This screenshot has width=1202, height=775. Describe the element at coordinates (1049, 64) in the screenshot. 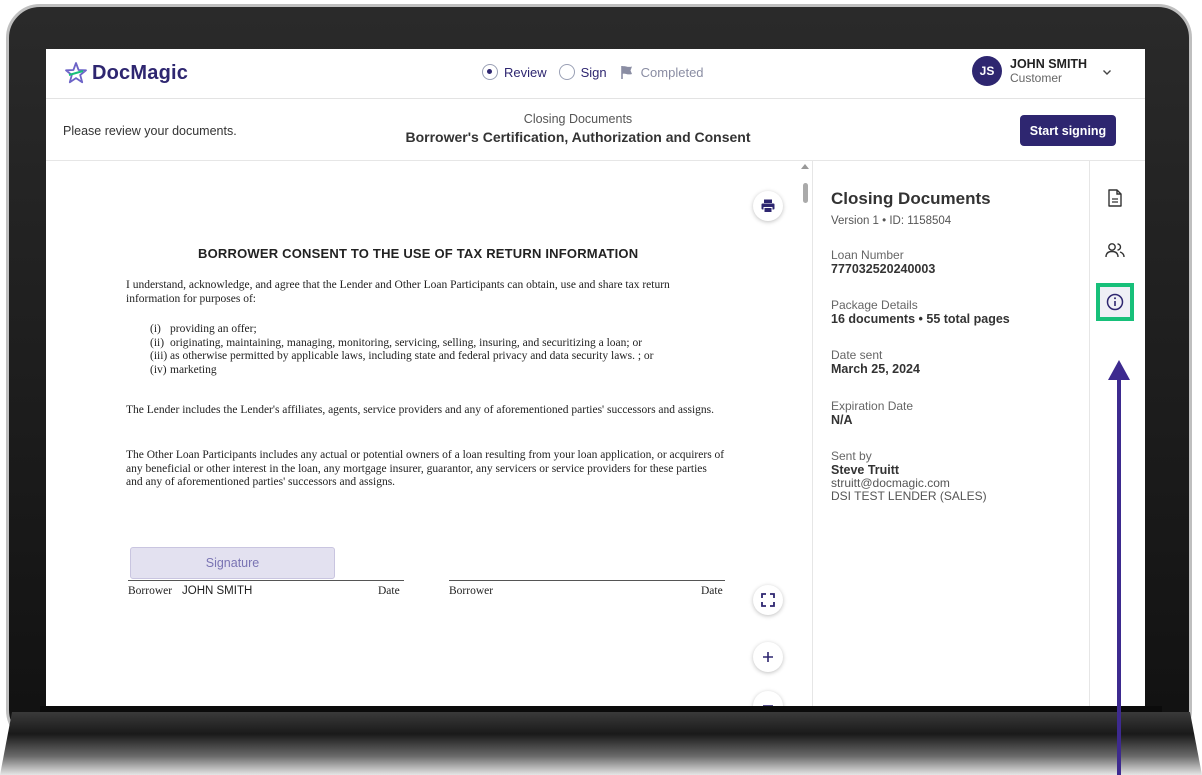

I see `user-name: JOHN SMITH` at that location.